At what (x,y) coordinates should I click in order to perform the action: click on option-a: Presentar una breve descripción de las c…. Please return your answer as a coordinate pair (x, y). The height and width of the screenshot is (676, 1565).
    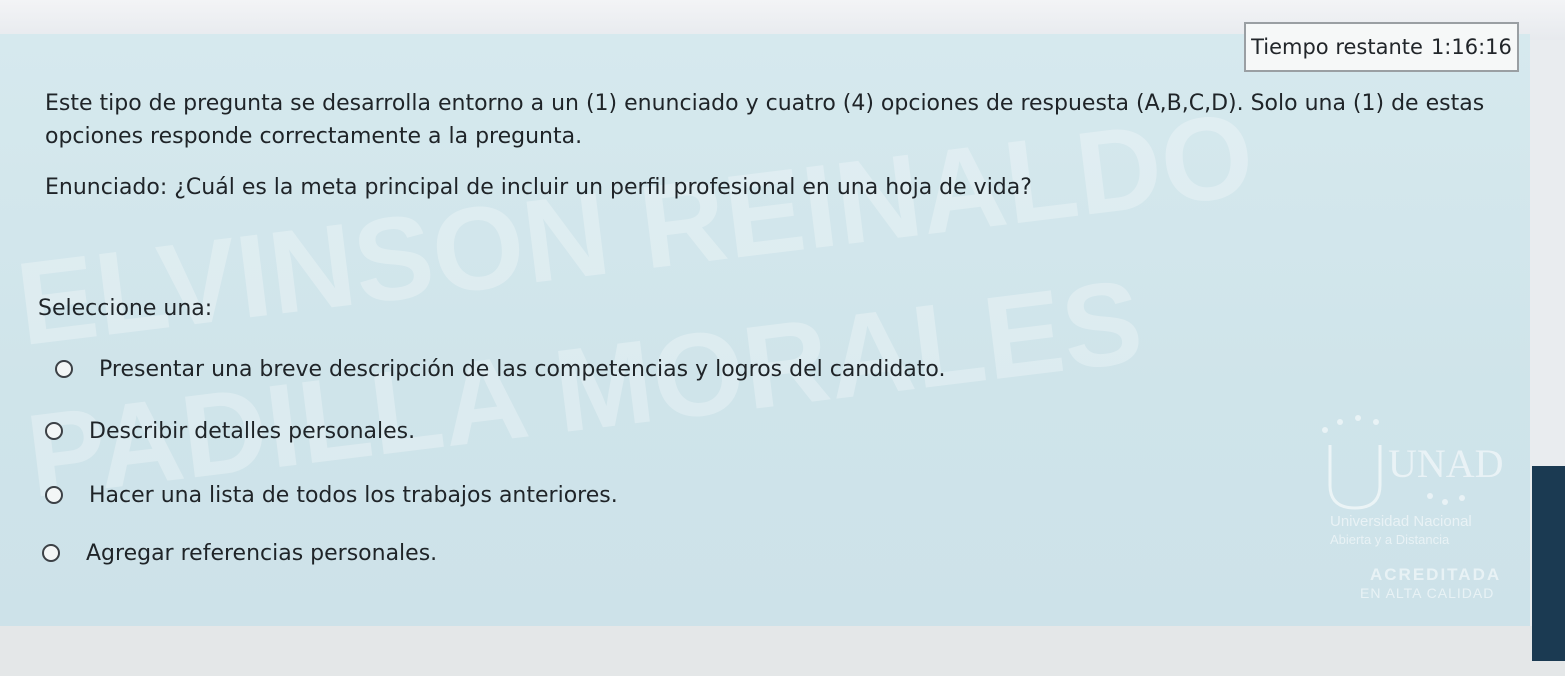
    Looking at the image, I should click on (500, 369).